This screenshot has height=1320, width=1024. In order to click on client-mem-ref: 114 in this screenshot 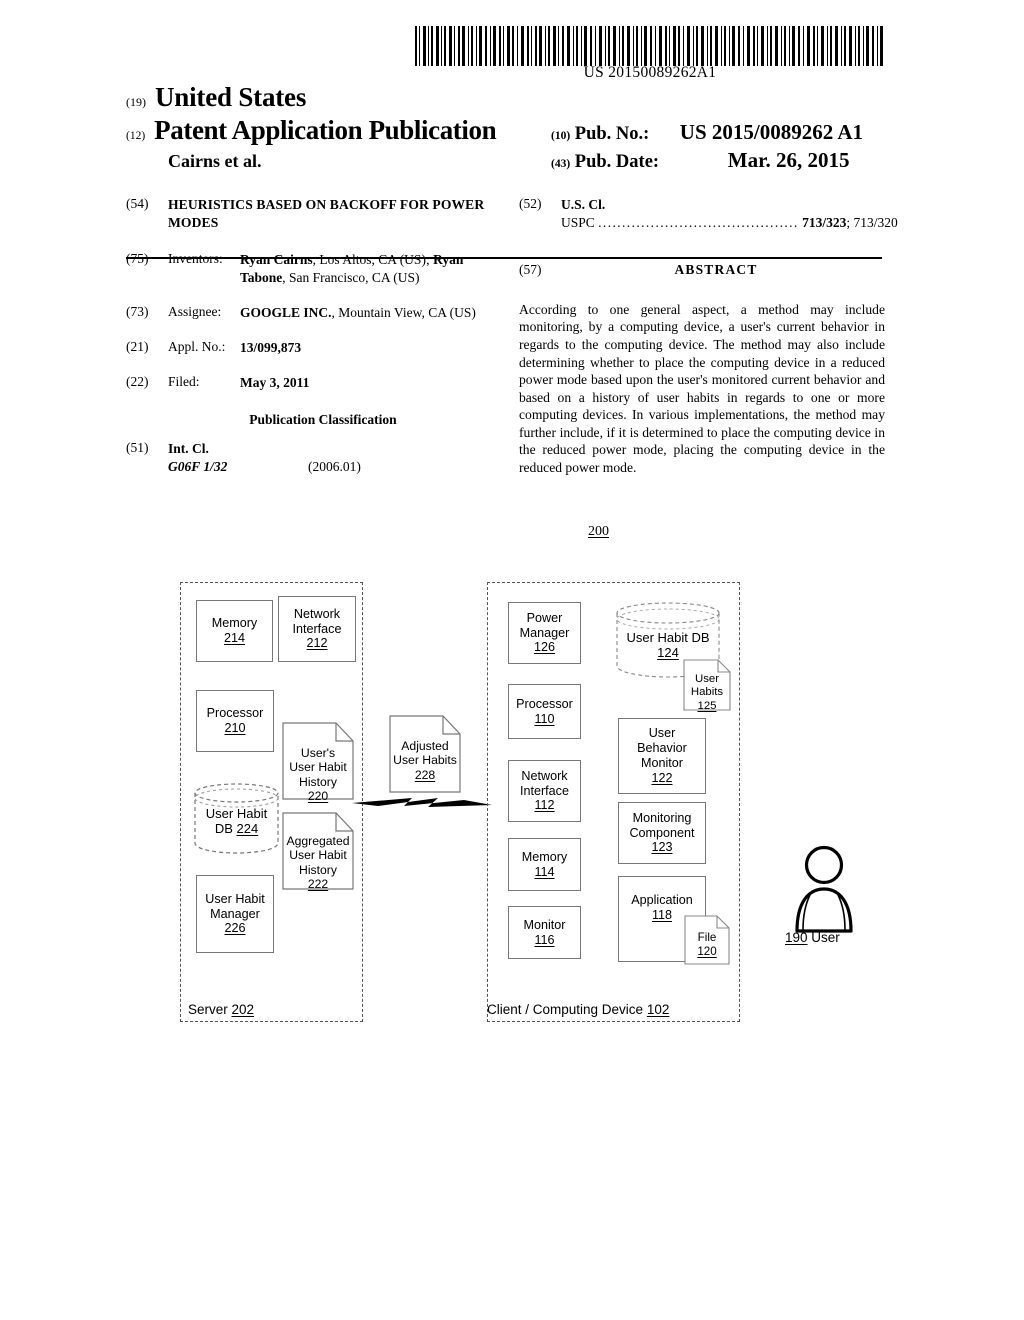, I will do `click(544, 871)`.